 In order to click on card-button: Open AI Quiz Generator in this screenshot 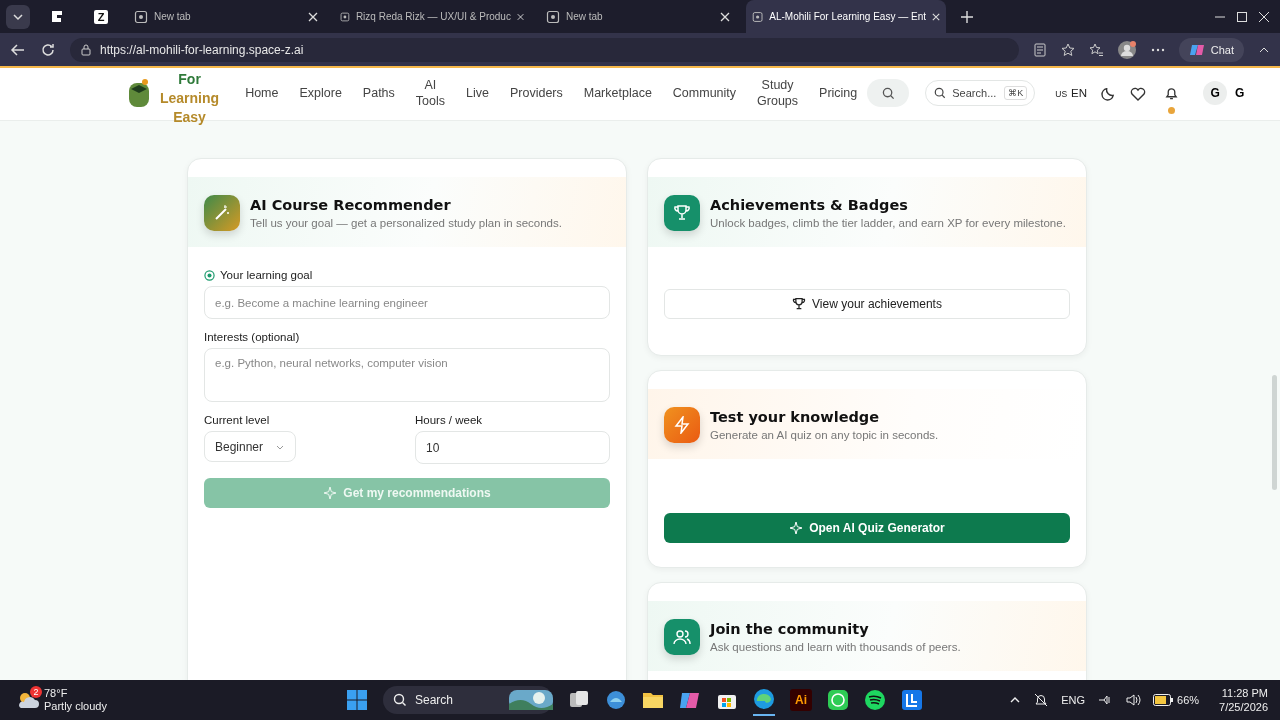, I will do `click(867, 528)`.